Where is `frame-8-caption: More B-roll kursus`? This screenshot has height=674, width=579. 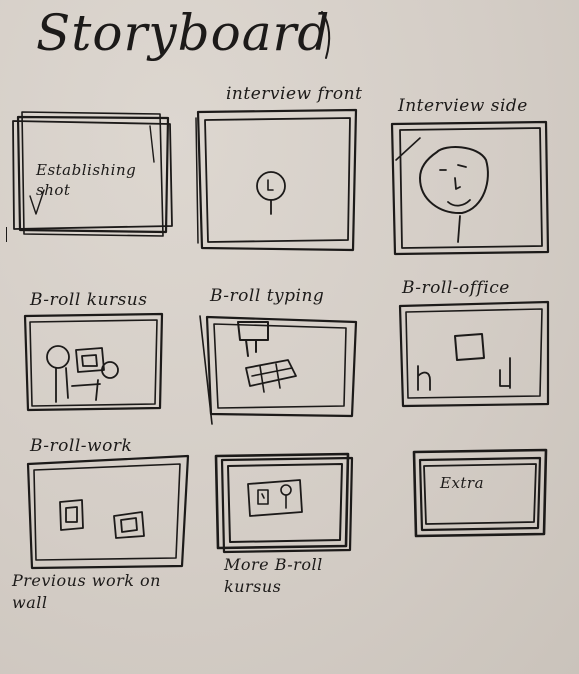
frame-8-caption: More B-roll kursus is located at coordinates (273, 575).